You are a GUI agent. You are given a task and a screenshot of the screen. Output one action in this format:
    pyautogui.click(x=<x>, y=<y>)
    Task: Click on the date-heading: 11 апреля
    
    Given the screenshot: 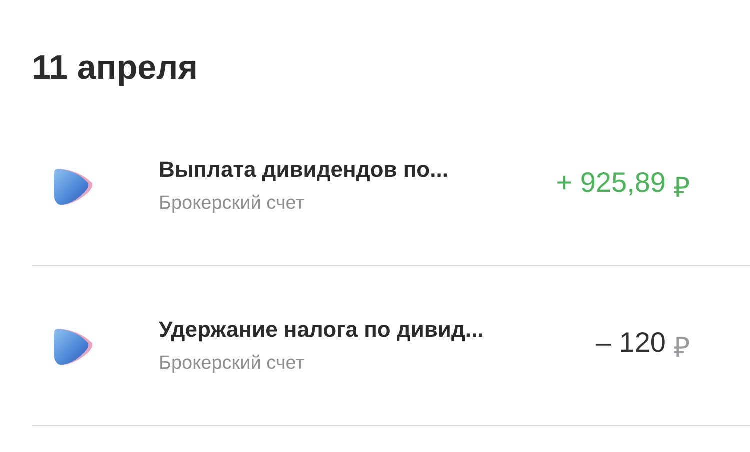 What is the action you would take?
    pyautogui.click(x=115, y=68)
    